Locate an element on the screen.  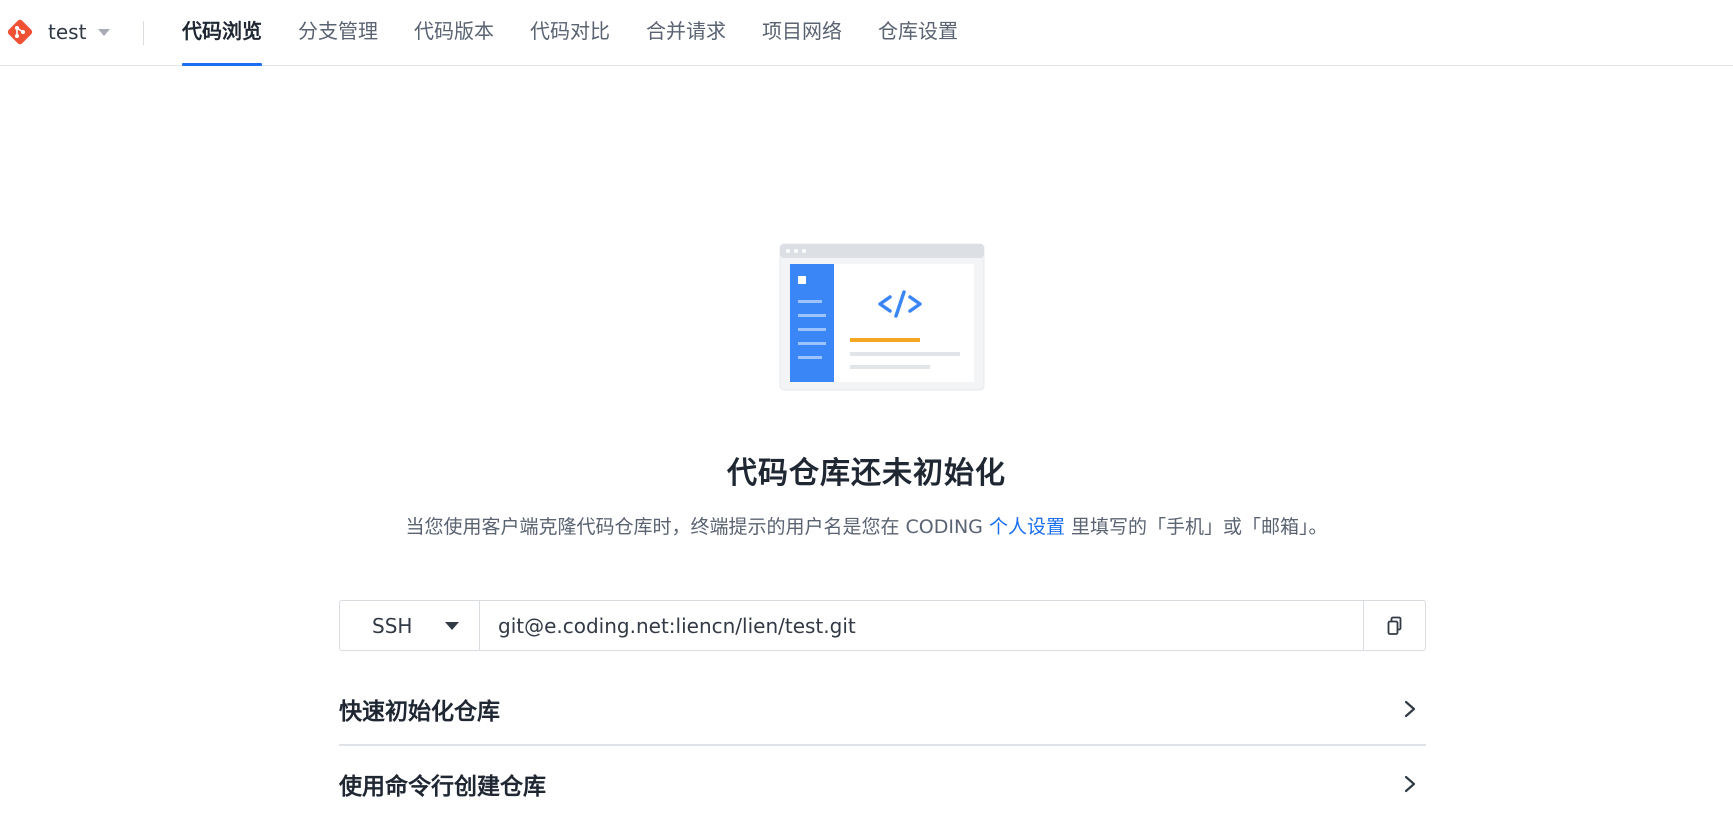
personal-settings-link: 个人设置 is located at coordinates (1027, 527).